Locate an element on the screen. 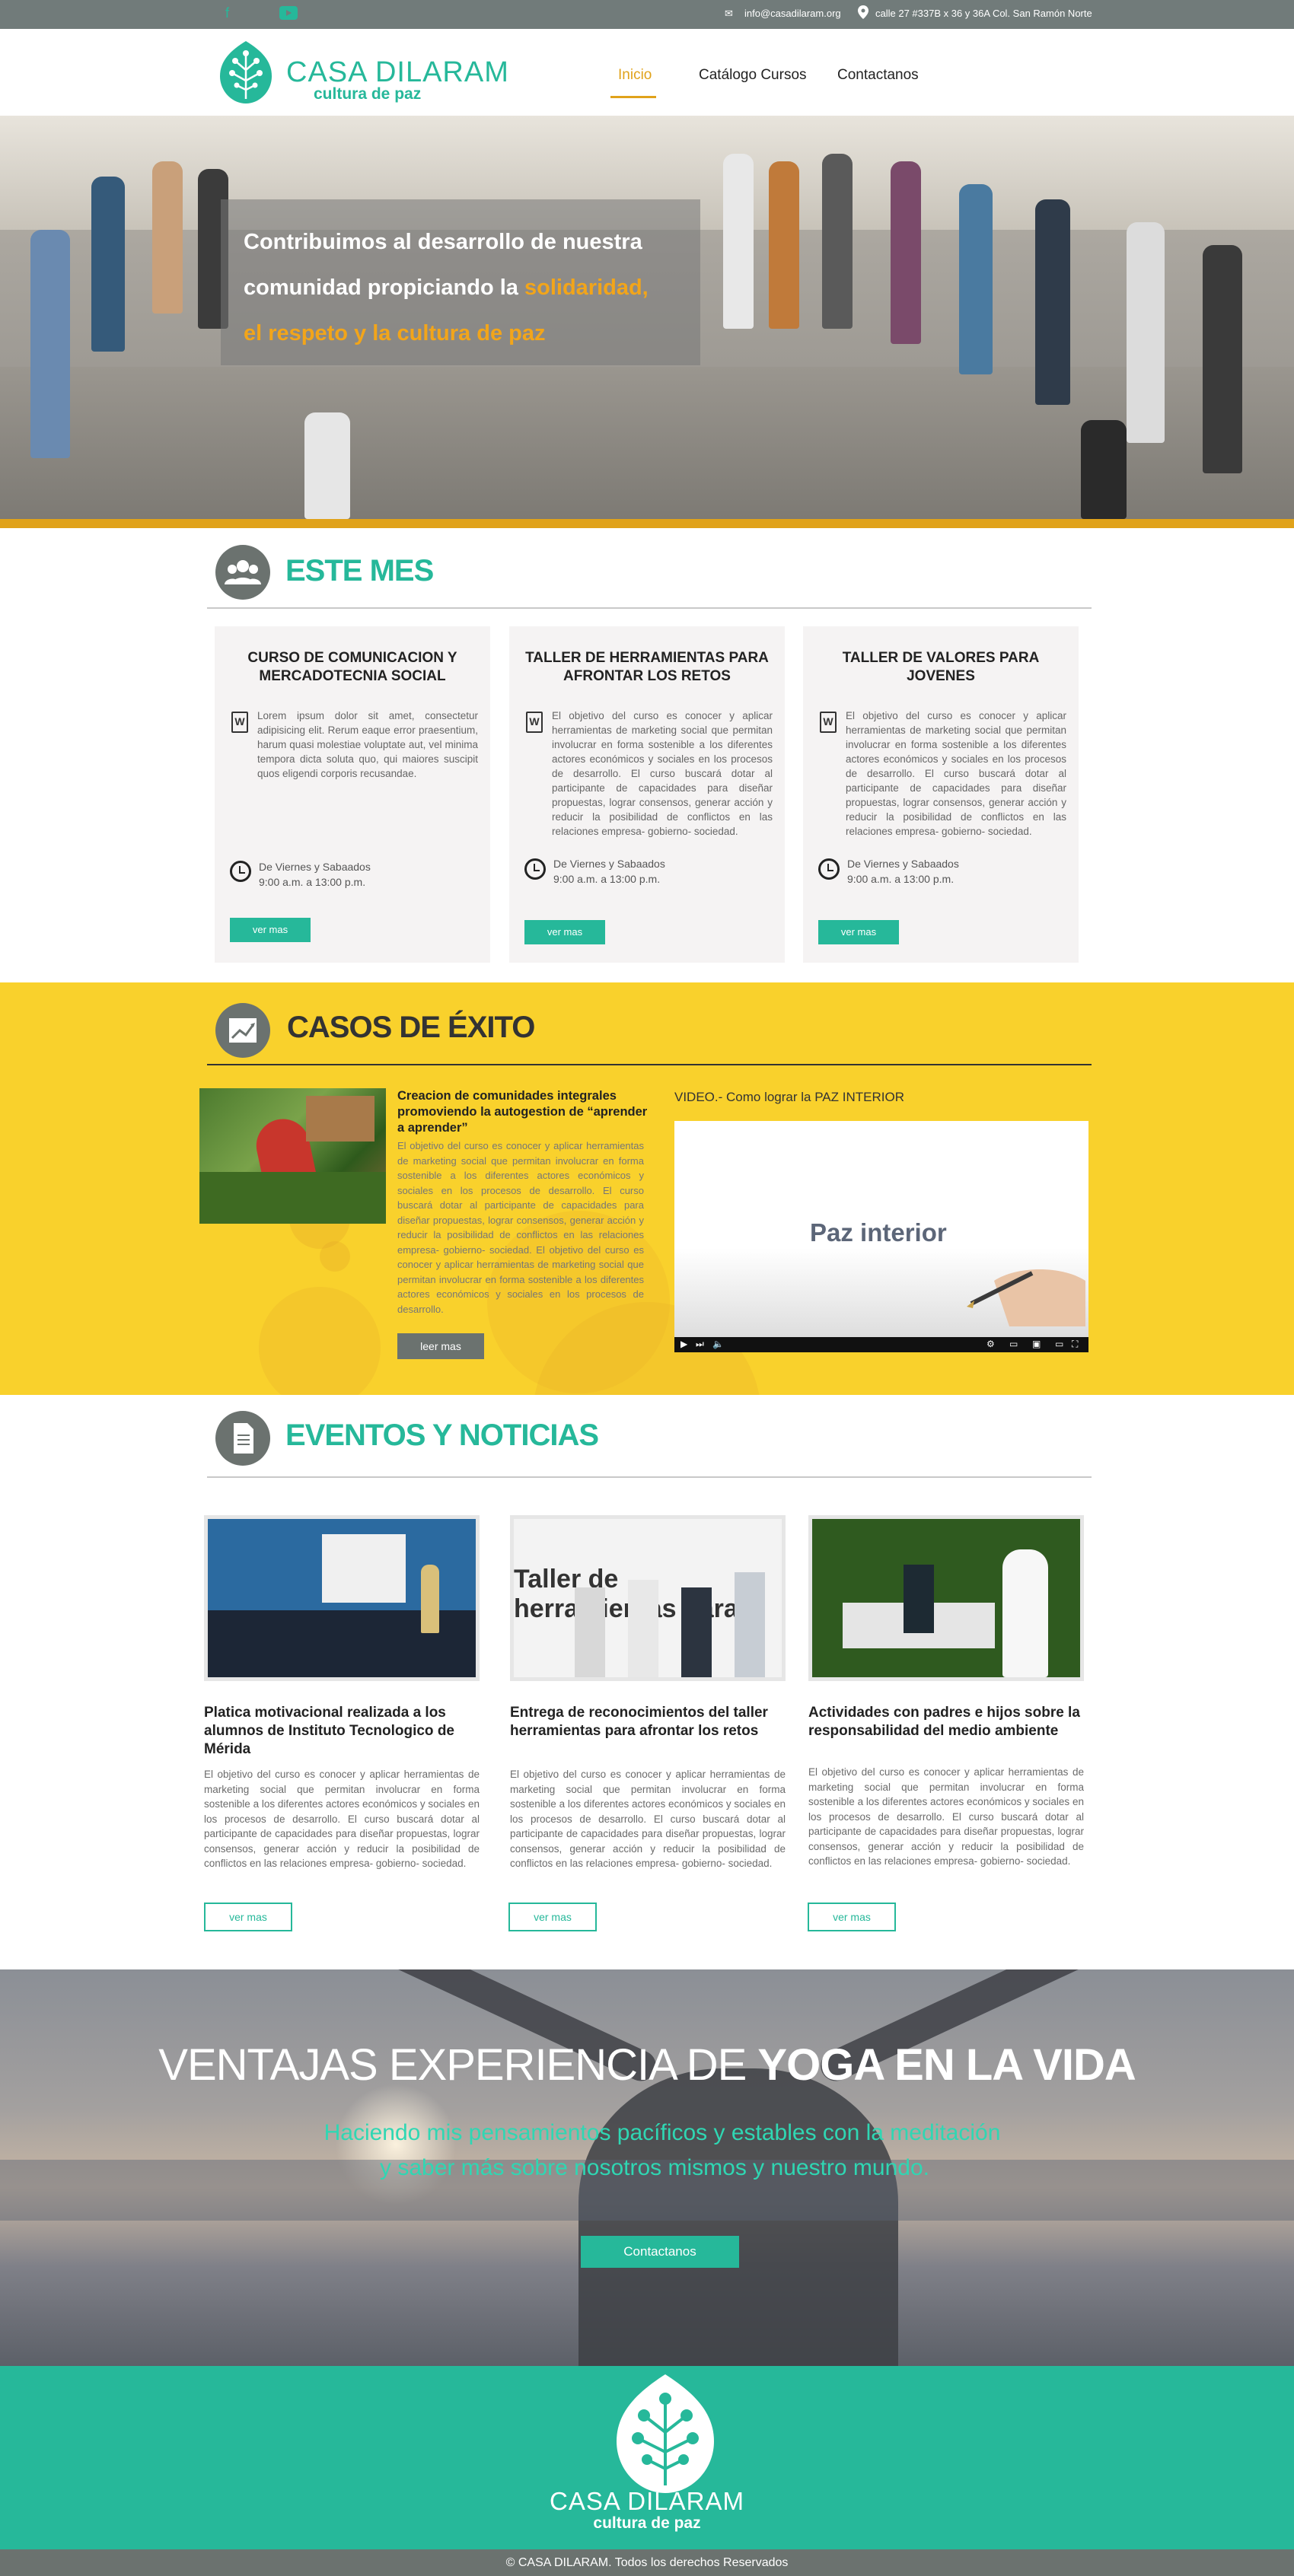  hero-bottom-stripe is located at coordinates (647, 523).